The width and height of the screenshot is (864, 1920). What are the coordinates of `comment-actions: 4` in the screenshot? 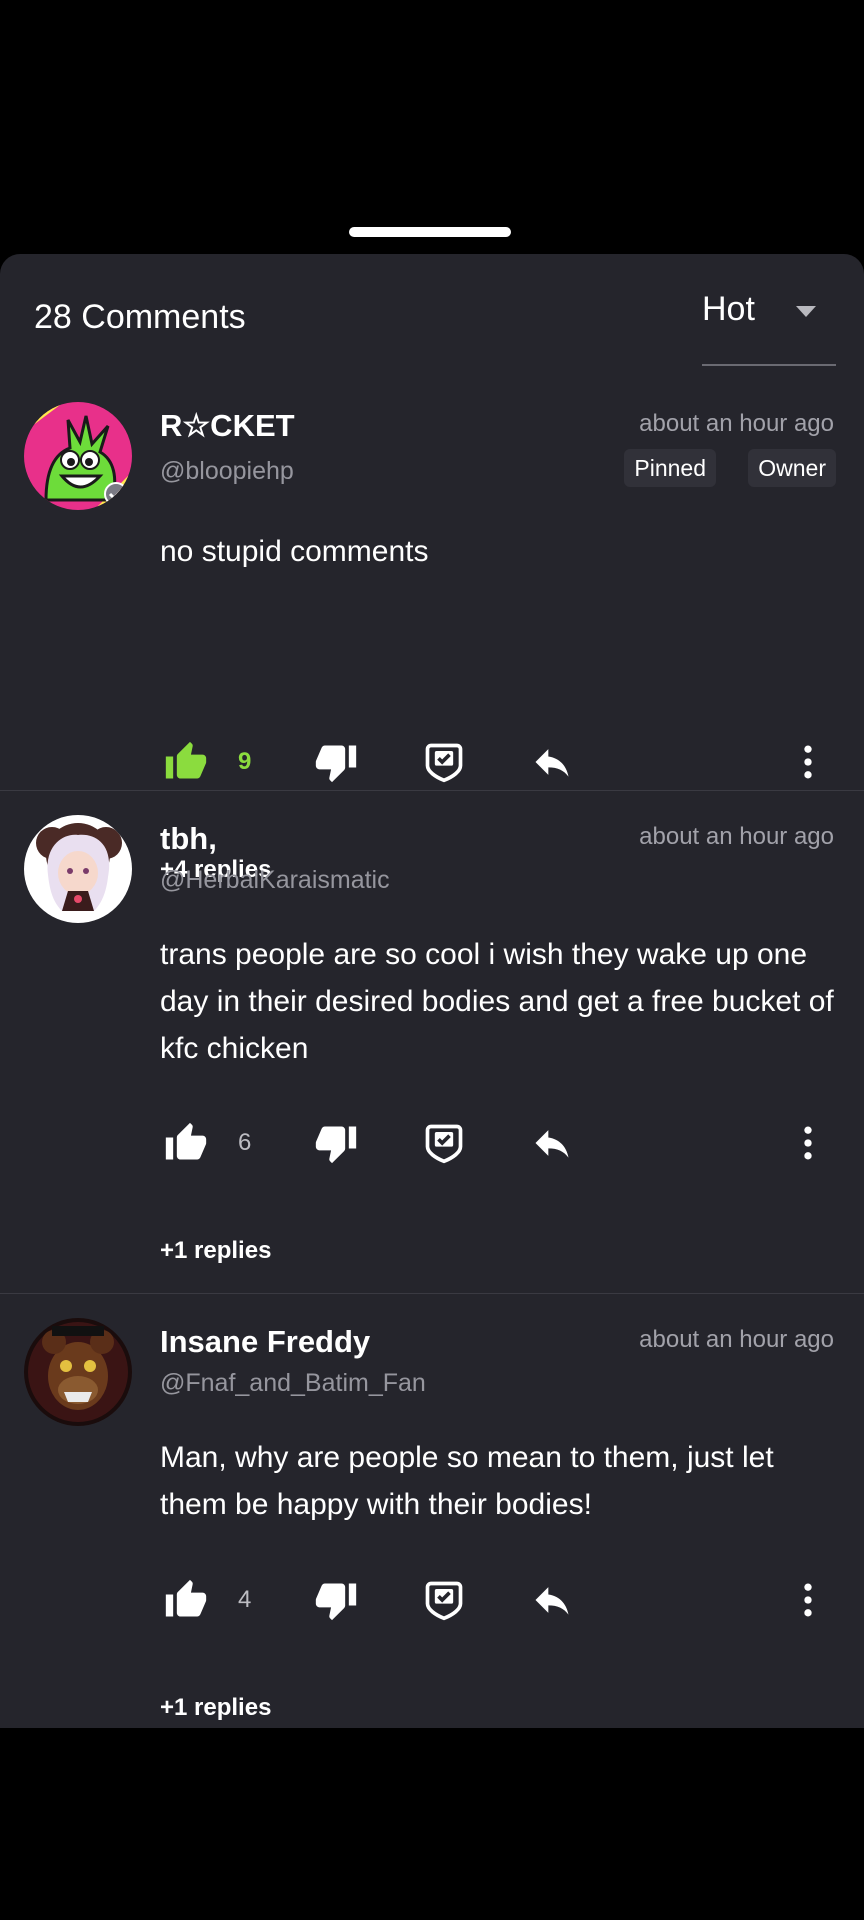 It's located at (500, 1603).